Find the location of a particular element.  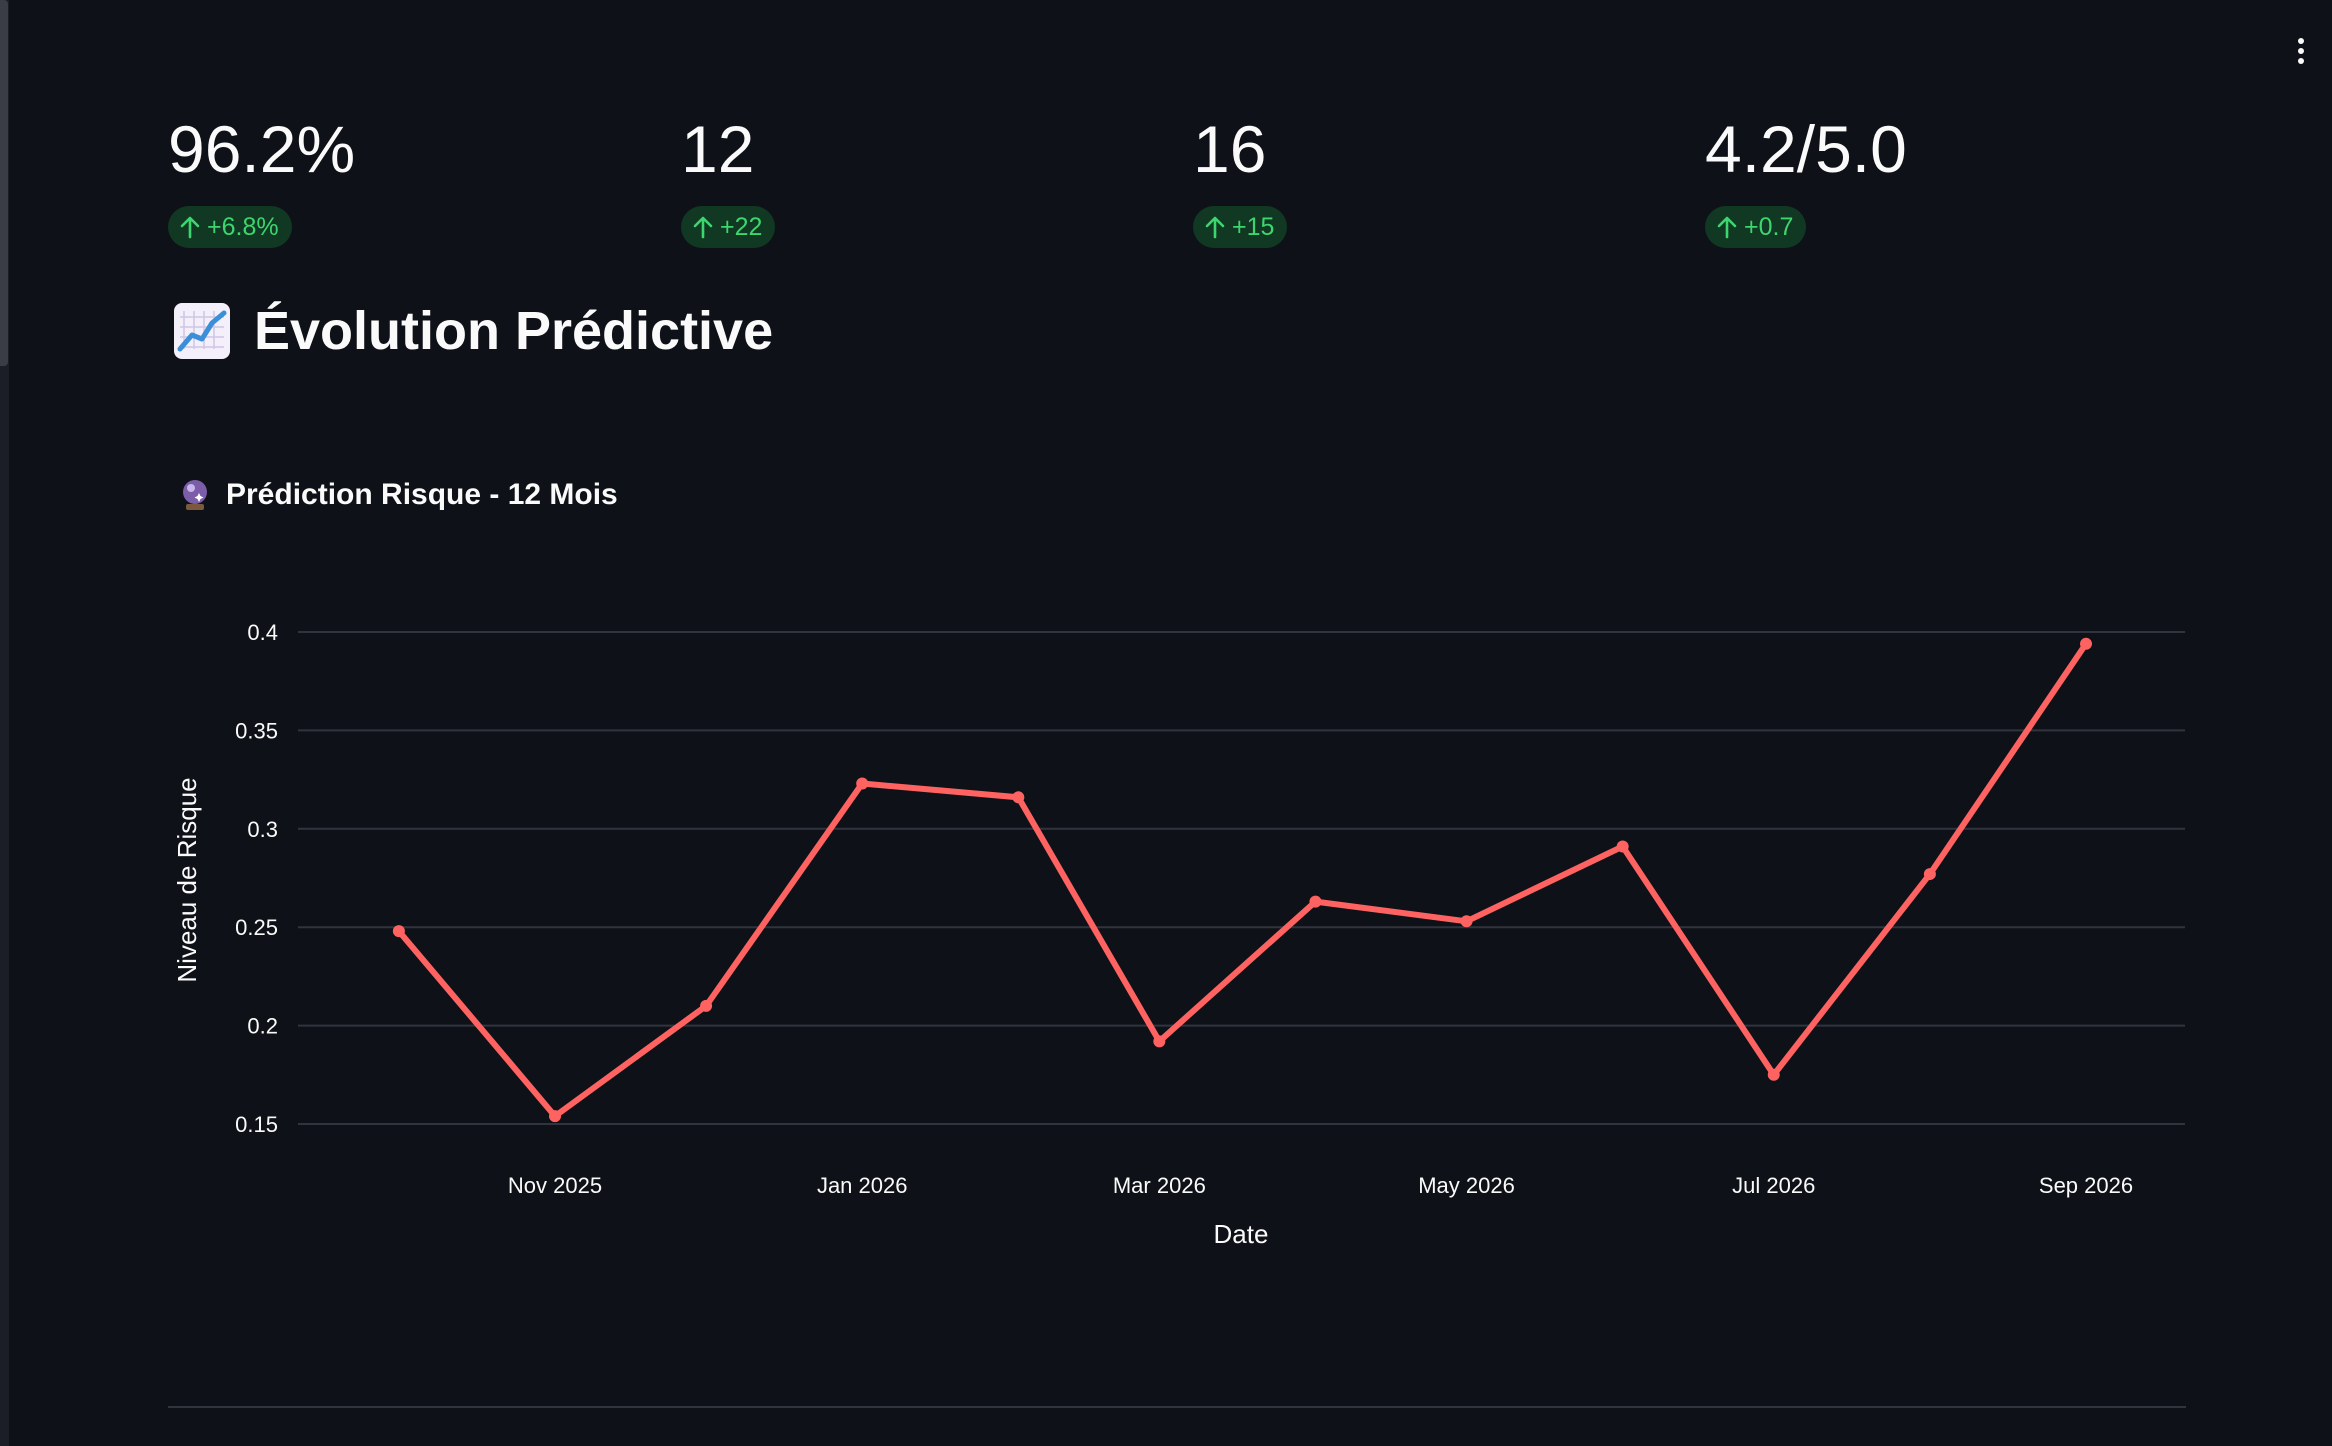

divider is located at coordinates (1177, 1407).